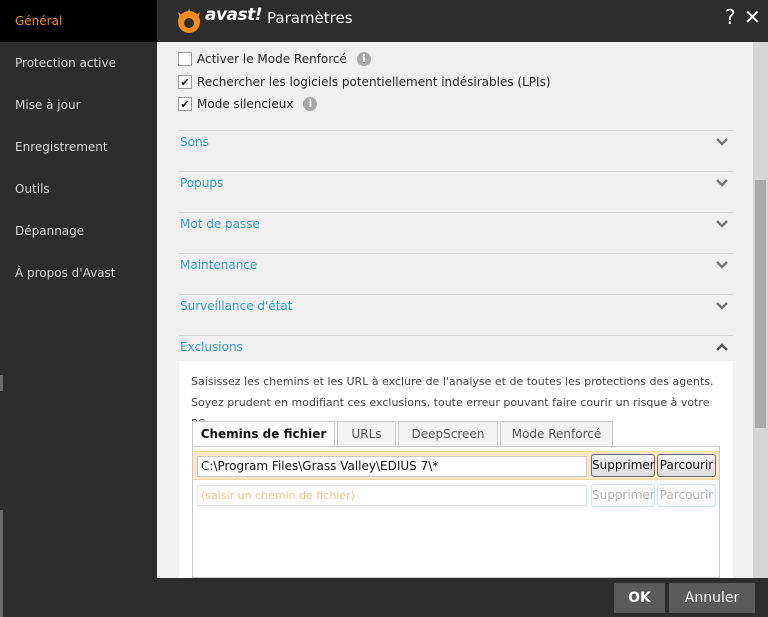 This screenshot has width=768, height=617. What do you see at coordinates (456, 273) in the screenshot?
I see `section-maintenance: Maintenance` at bounding box center [456, 273].